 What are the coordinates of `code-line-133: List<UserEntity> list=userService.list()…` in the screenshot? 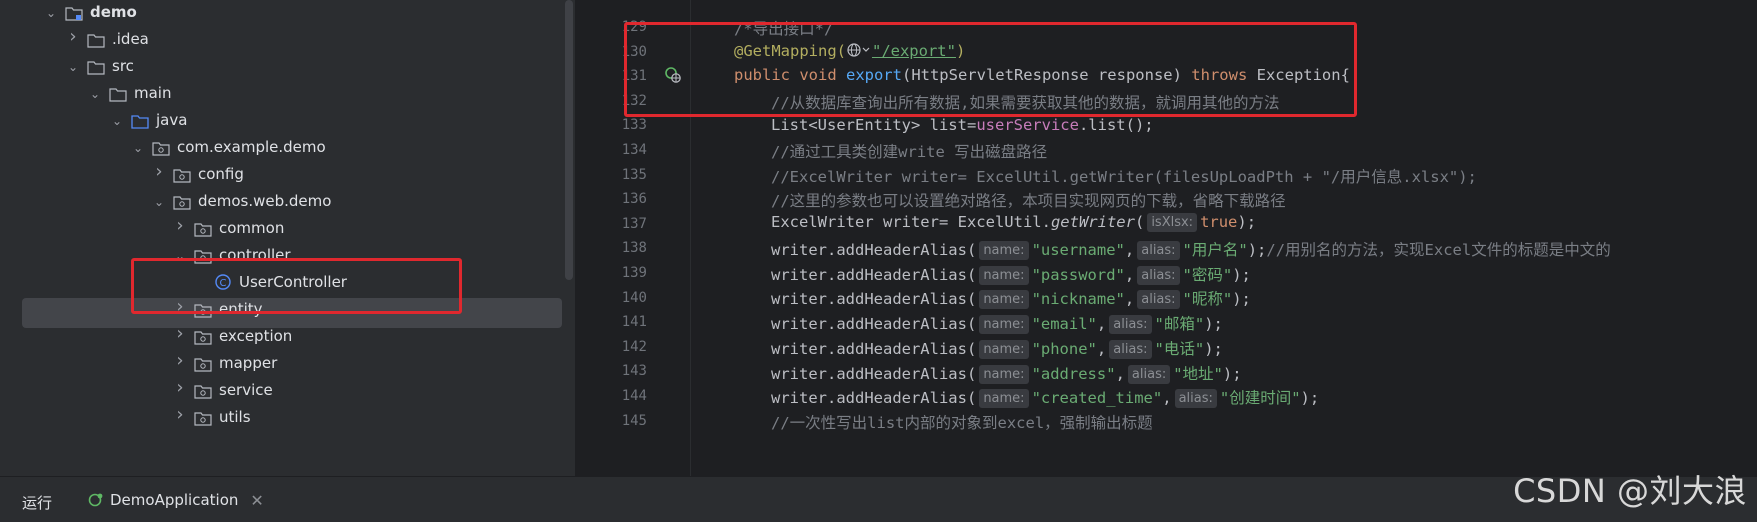 It's located at (962, 125).